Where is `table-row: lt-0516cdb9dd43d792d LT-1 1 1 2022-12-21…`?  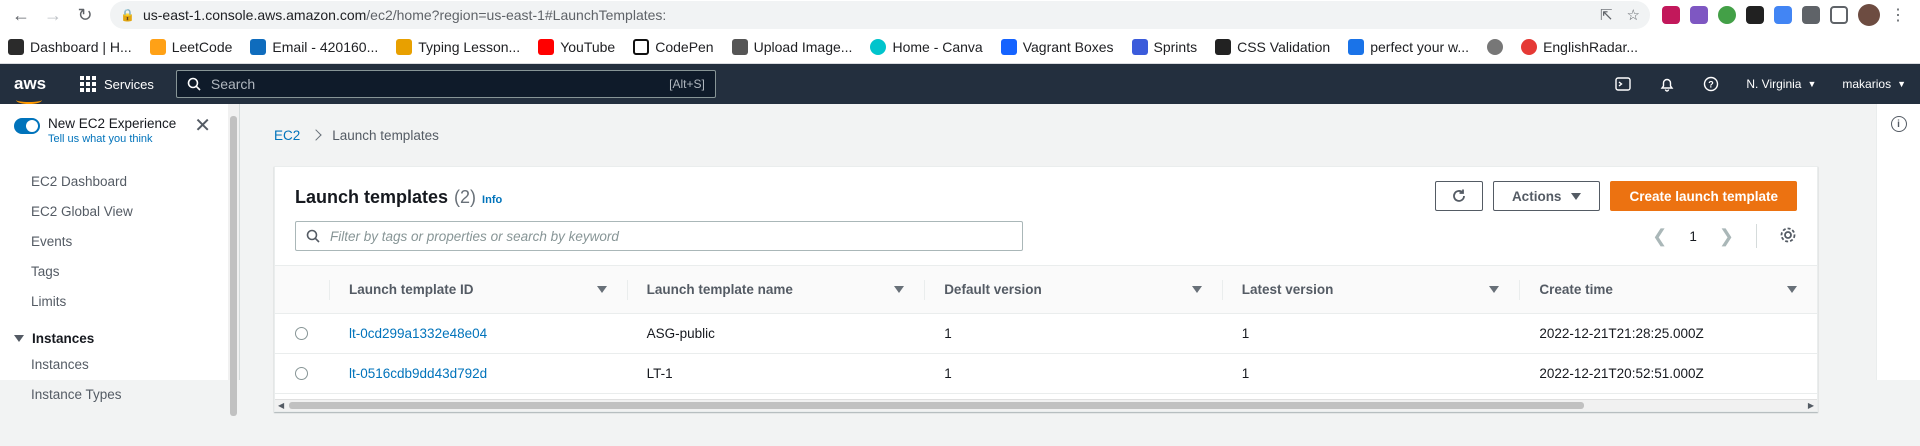 table-row: lt-0516cdb9dd43d792d LT-1 1 1 2022-12-21… is located at coordinates (1046, 373).